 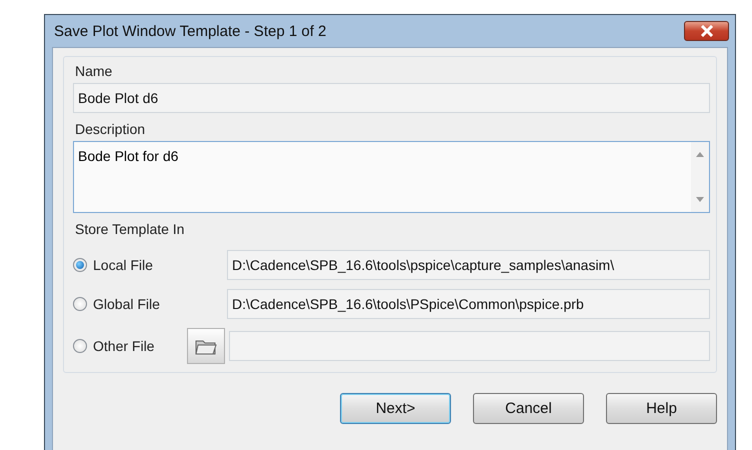 I want to click on scroll-down-icon, so click(x=700, y=199).